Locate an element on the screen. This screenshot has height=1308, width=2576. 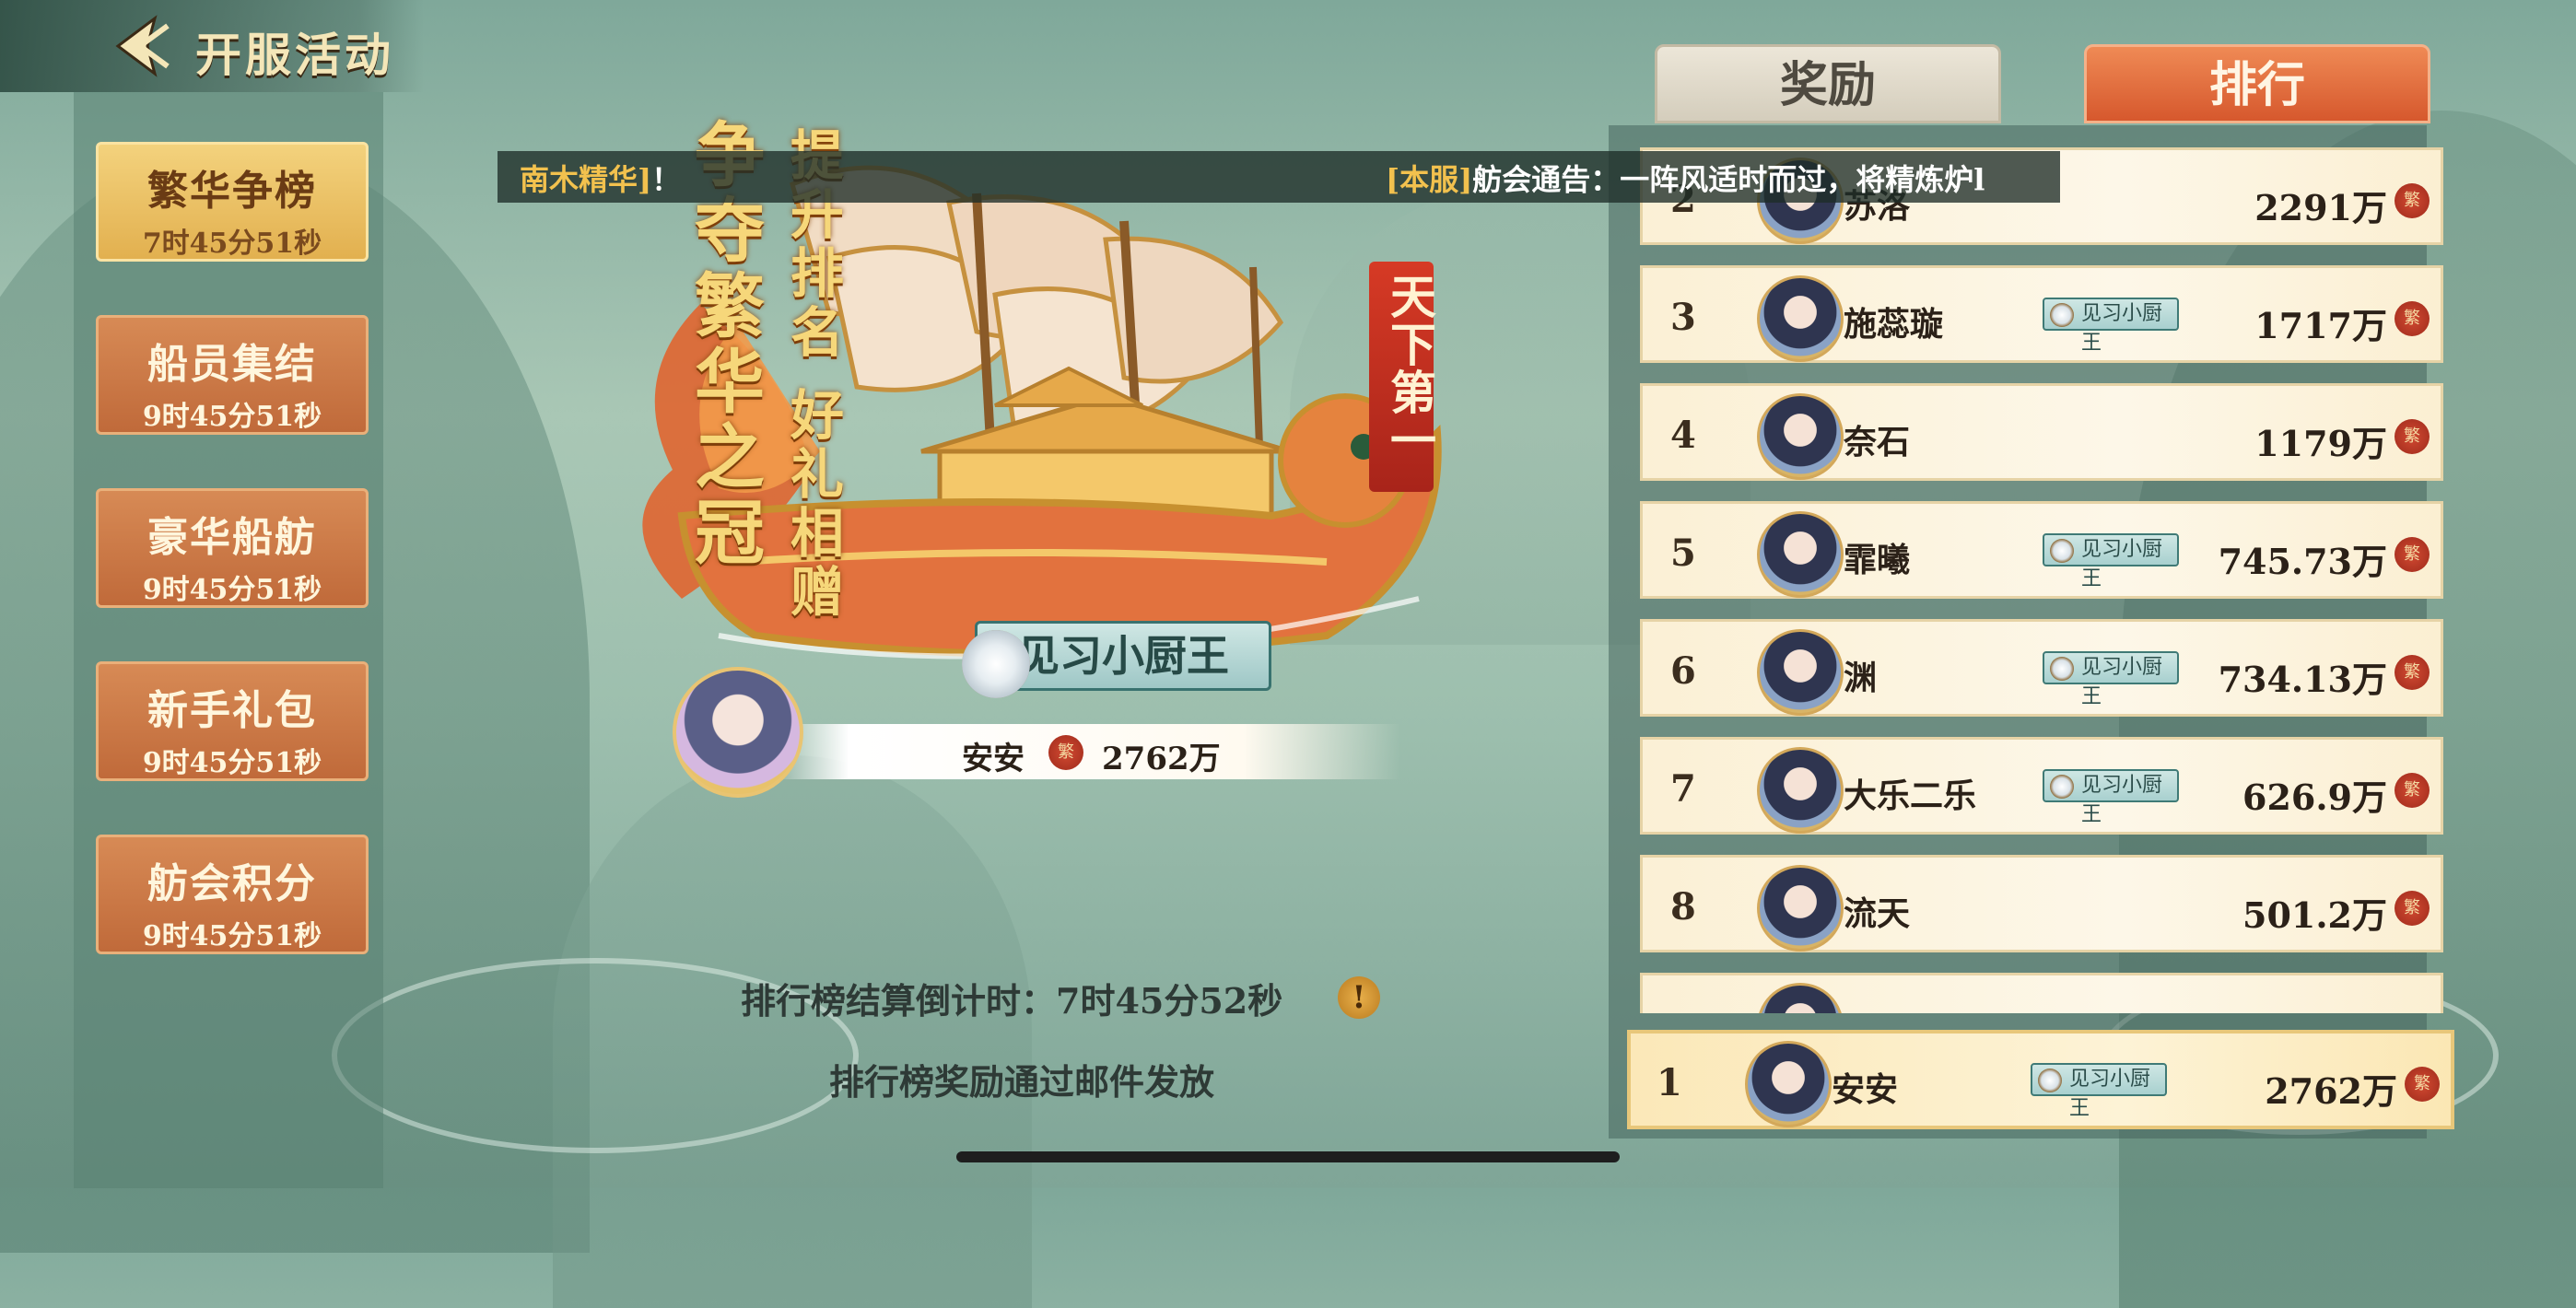
my-rank-row: 1 安安 见习小厨王 2762万 繁 is located at coordinates (2040, 1079).